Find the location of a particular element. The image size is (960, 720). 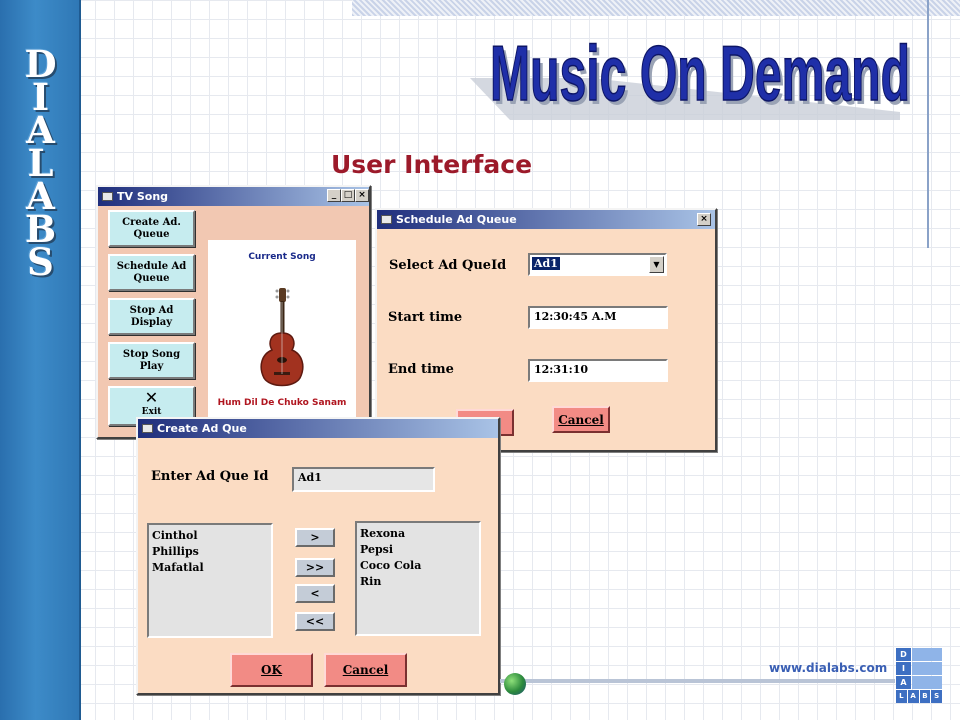

current-song-panel: Current Song Hum Dil De Chuko Sanam is located at coordinates (282, 330).